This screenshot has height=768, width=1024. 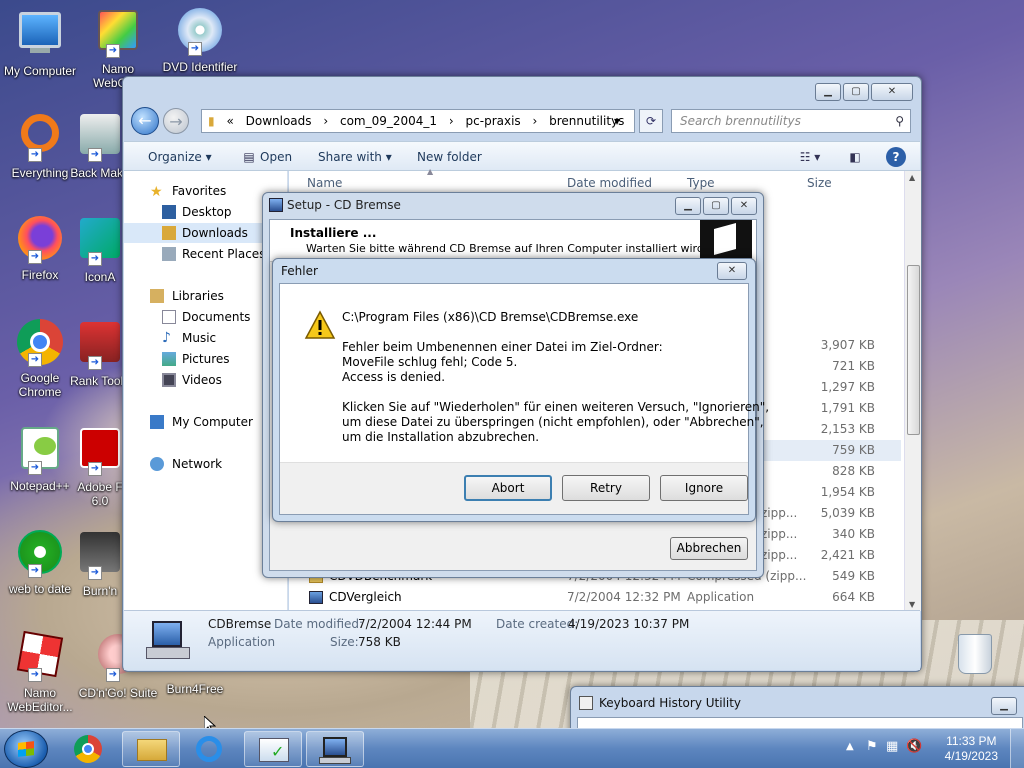 I want to click on vertical-scrollbar: ▲ ▼, so click(x=912, y=391).